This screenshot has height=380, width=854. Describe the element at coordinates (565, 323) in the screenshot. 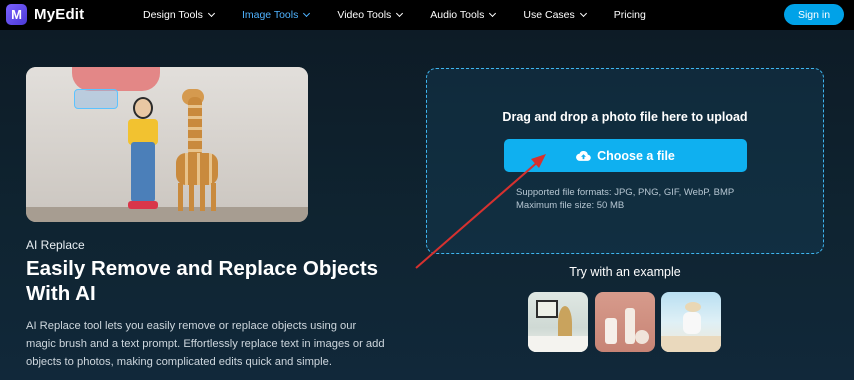

I see `dried-plant-shape` at that location.